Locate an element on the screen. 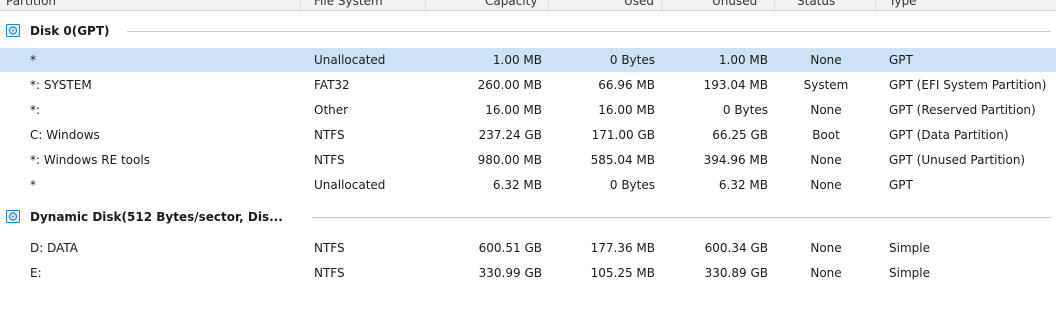  used: 171.00 GB is located at coordinates (623, 135).